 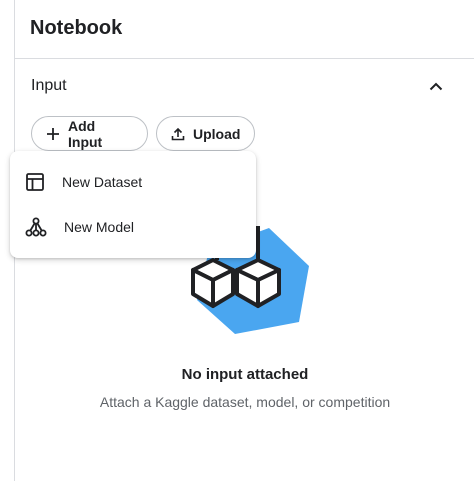 I want to click on panel-header: Notebook, so click(x=244, y=29).